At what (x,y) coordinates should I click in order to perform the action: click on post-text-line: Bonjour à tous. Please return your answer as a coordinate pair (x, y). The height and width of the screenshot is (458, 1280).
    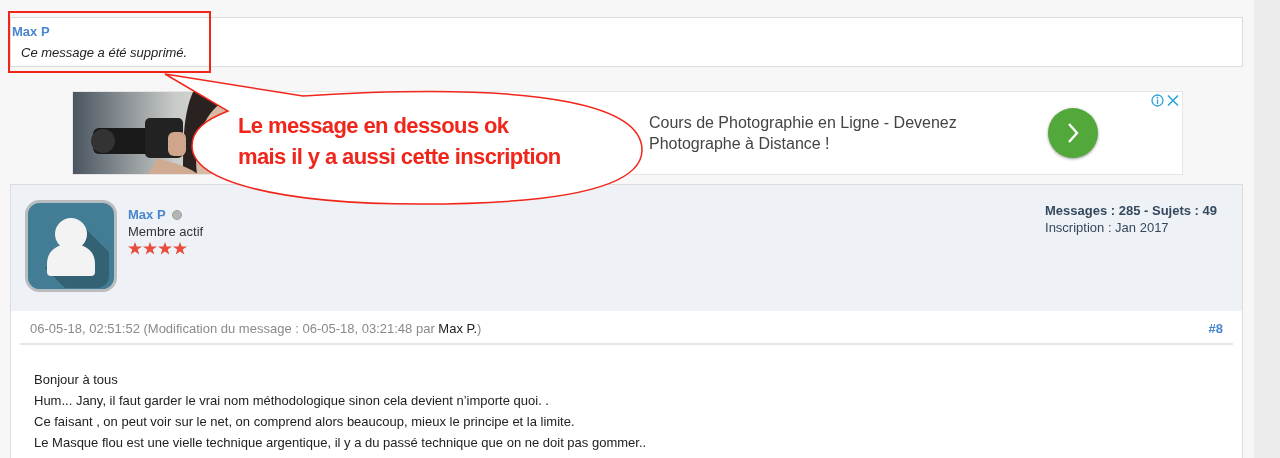
    Looking at the image, I should click on (76, 380).